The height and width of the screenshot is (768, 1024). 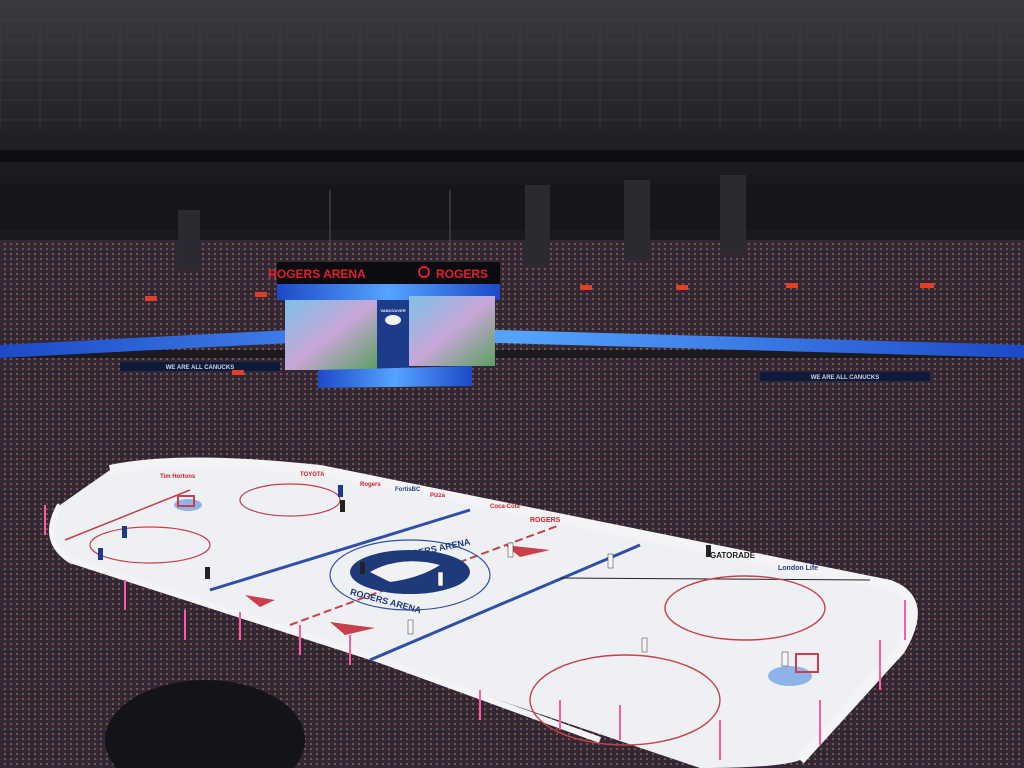 I want to click on speaker-cluster-far-right, so click(x=733, y=215).